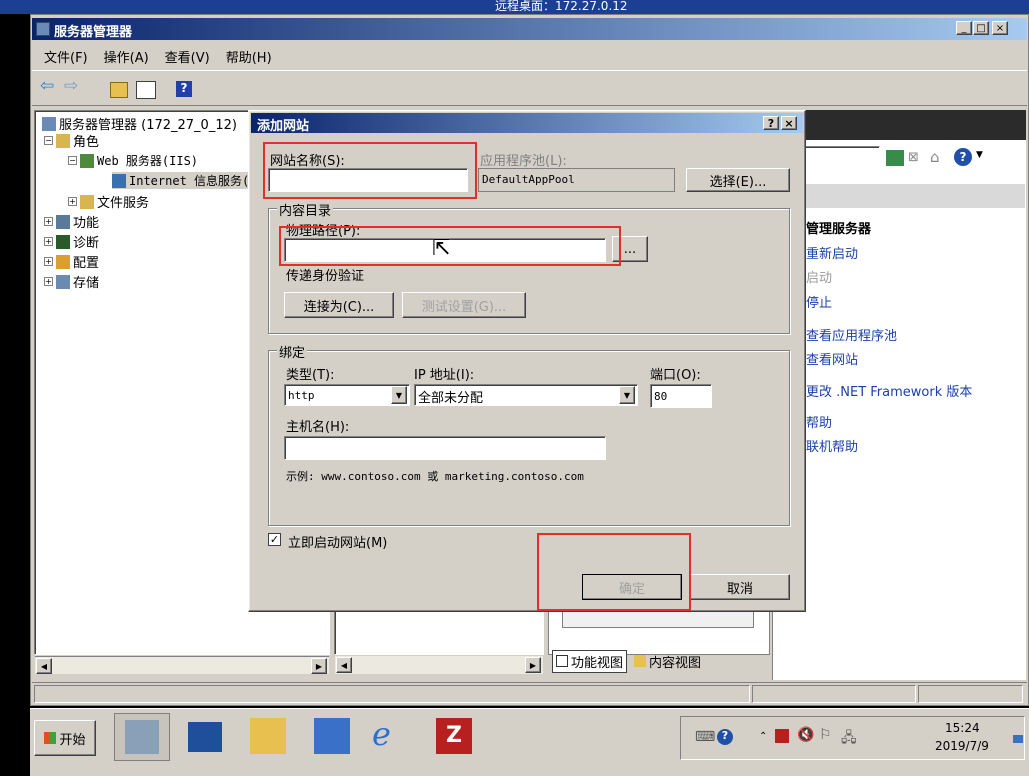 The height and width of the screenshot is (776, 1029). I want to click on keyboard-icon: ⌨, so click(705, 737).